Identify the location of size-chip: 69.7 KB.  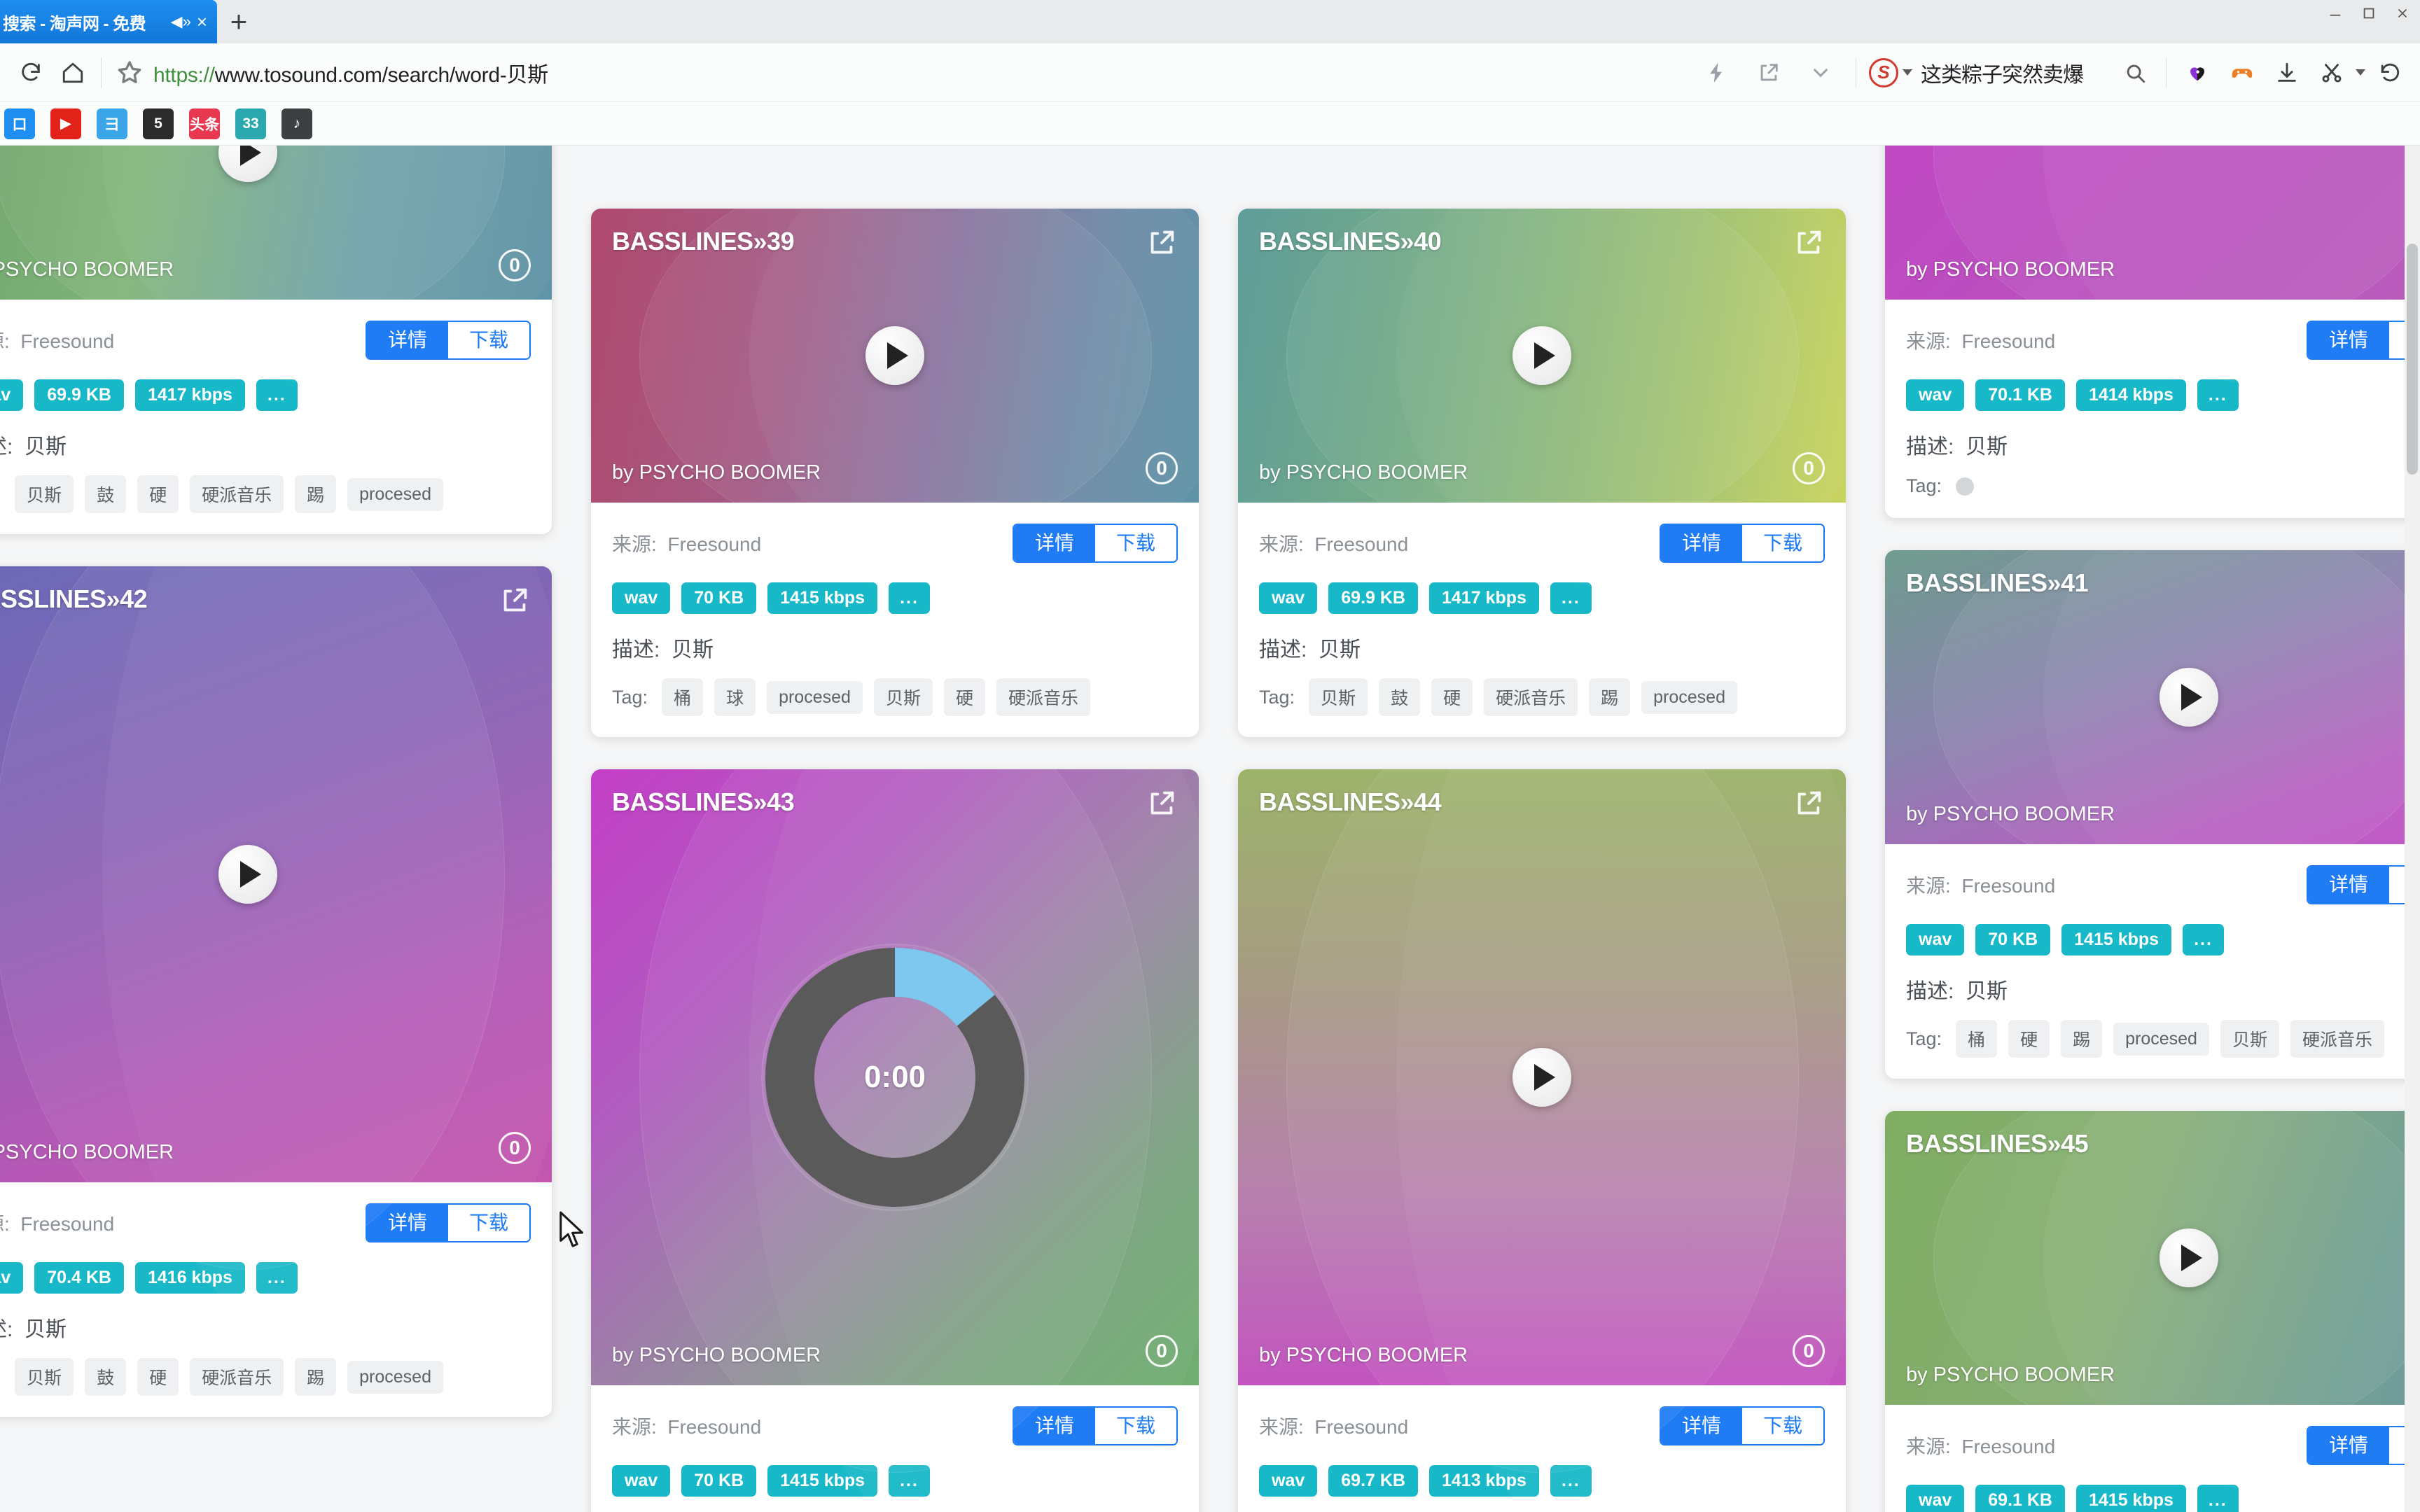
(1373, 1481).